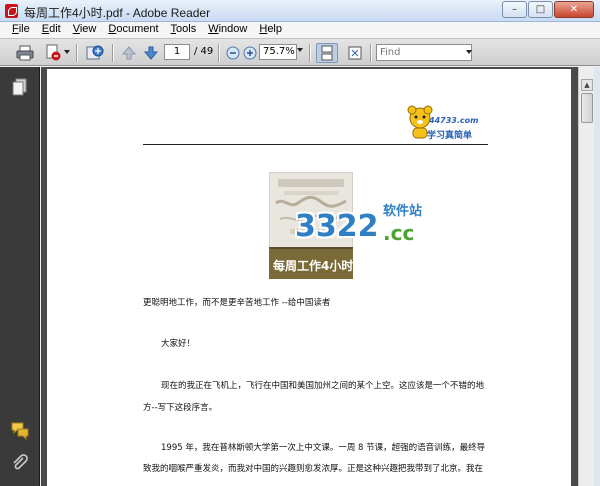 This screenshot has height=486, width=600. I want to click on comments-button, so click(20, 430).